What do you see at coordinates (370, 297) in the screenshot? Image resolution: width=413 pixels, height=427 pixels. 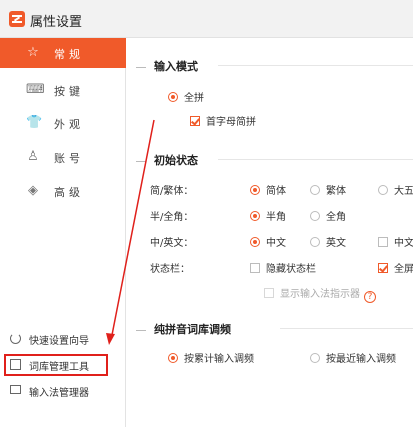 I see `help-icon: ?` at bounding box center [370, 297].